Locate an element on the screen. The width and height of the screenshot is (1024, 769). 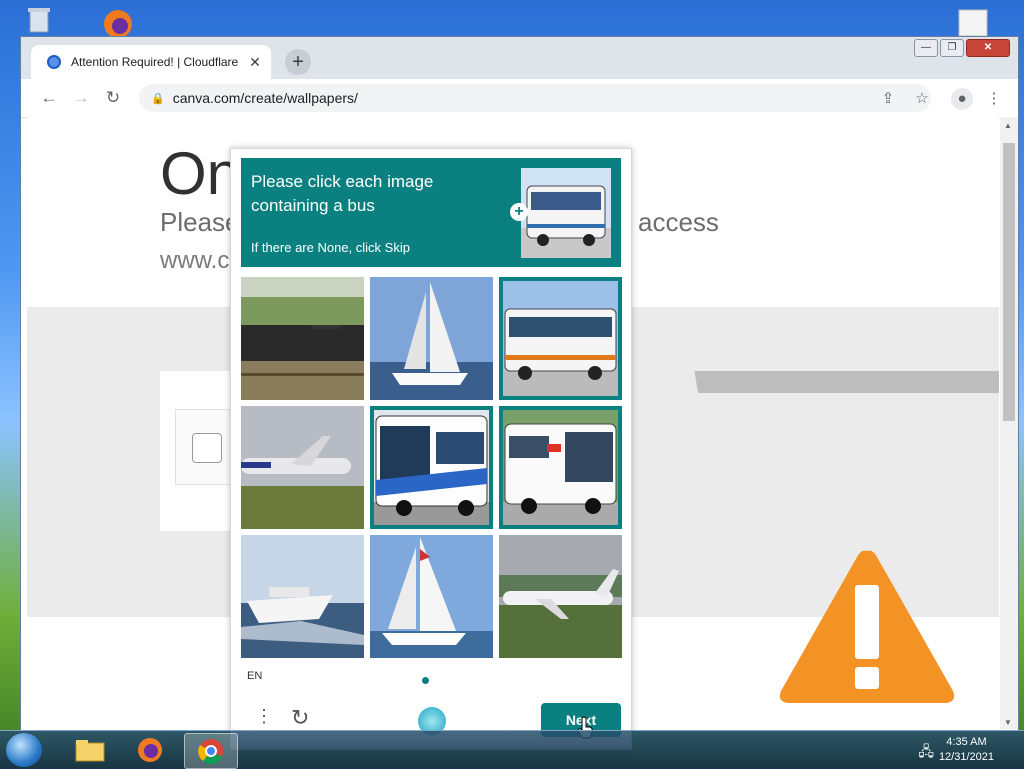
taskbar: 🖧 4:35 AM 12/31/2021 is located at coordinates (512, 749).